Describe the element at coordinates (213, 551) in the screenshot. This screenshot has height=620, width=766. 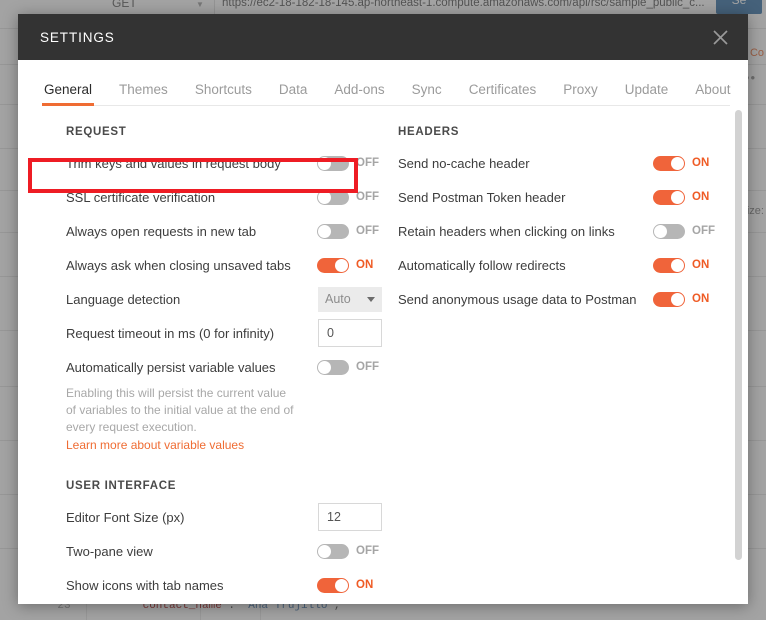
I see `setting-row-two-pane-view: Two-pane view OFF` at that location.